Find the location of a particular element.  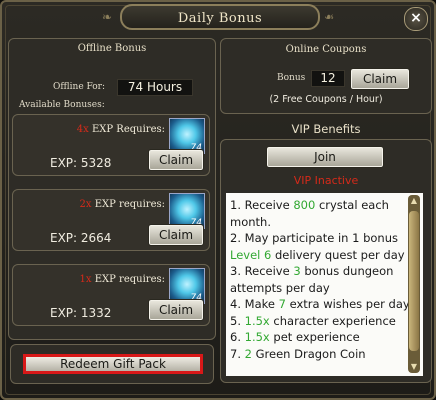

redeem-panel: Redeem Gift Pack is located at coordinates (112, 364).